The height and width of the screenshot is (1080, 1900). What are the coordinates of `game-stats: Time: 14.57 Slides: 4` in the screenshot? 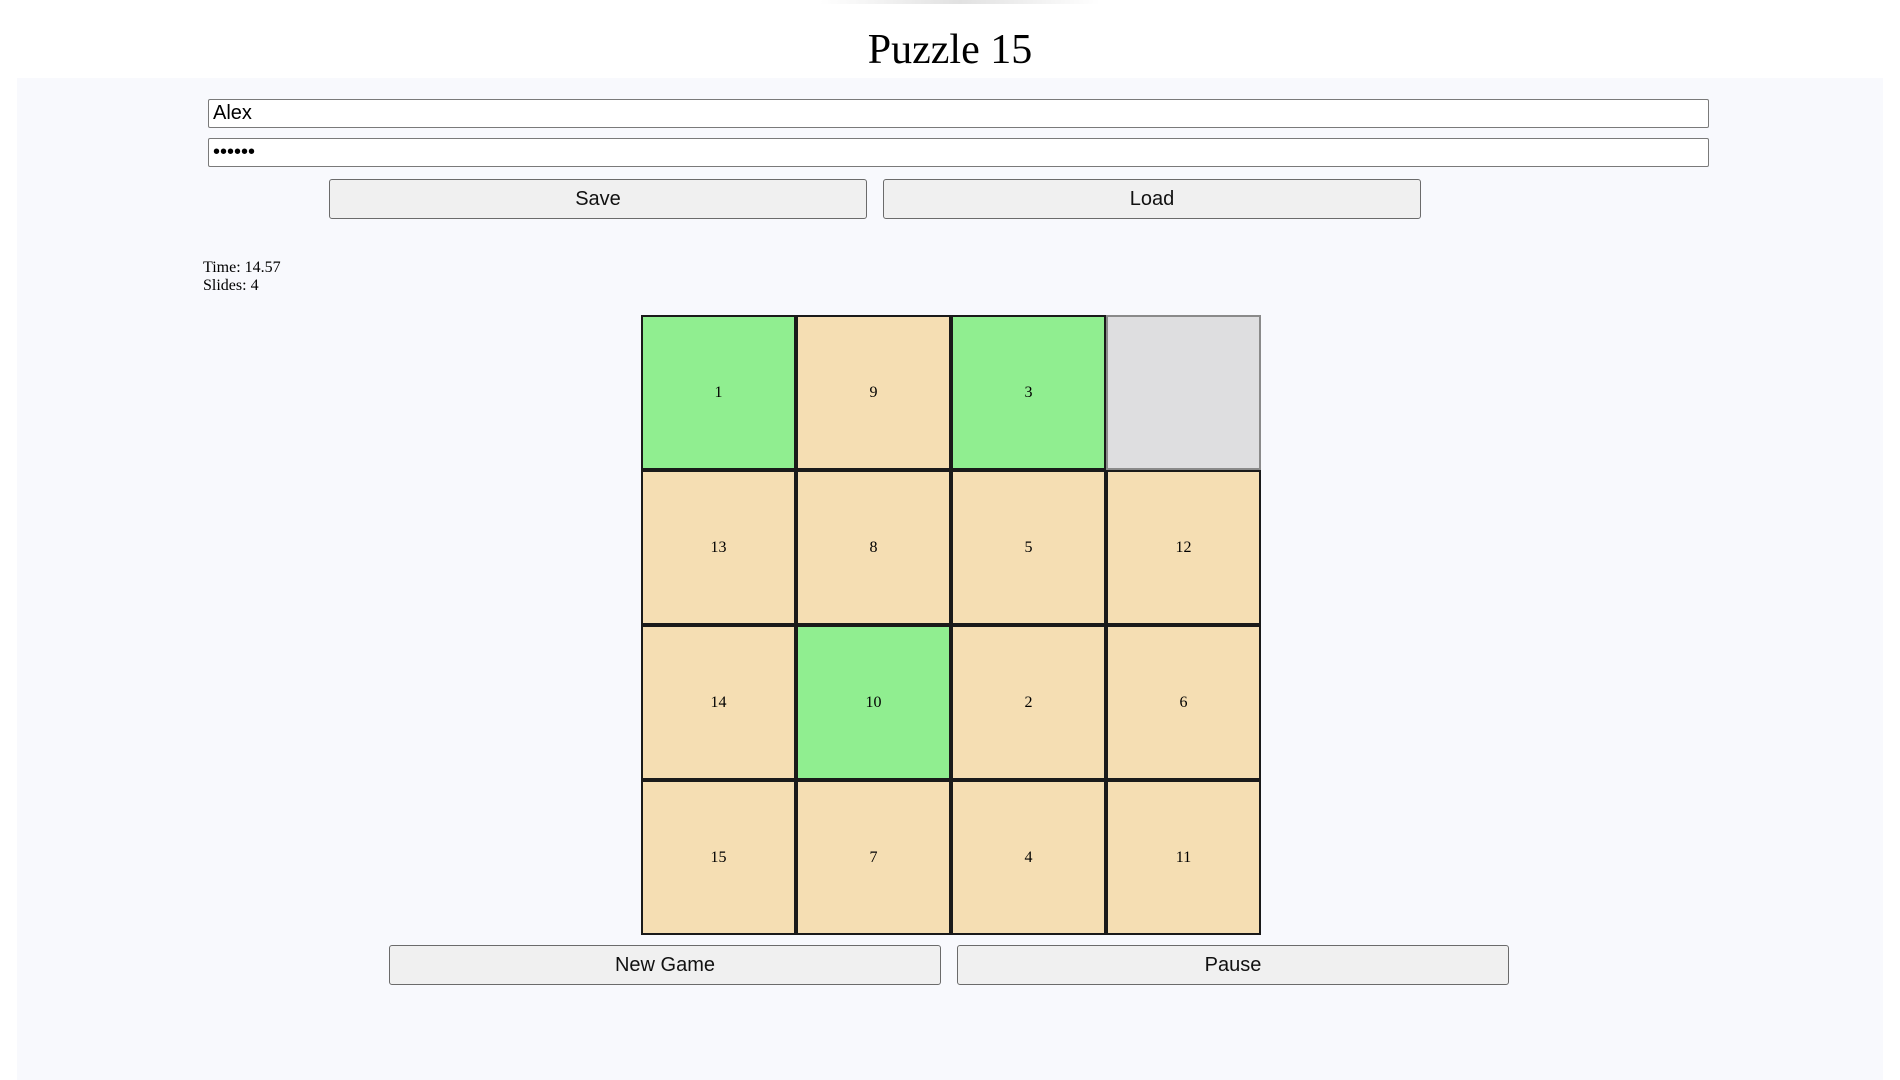 It's located at (242, 277).